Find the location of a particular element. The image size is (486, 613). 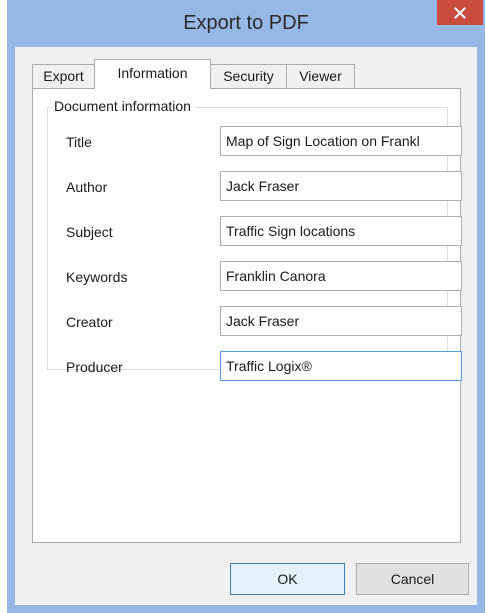

creator-field is located at coordinates (341, 321).